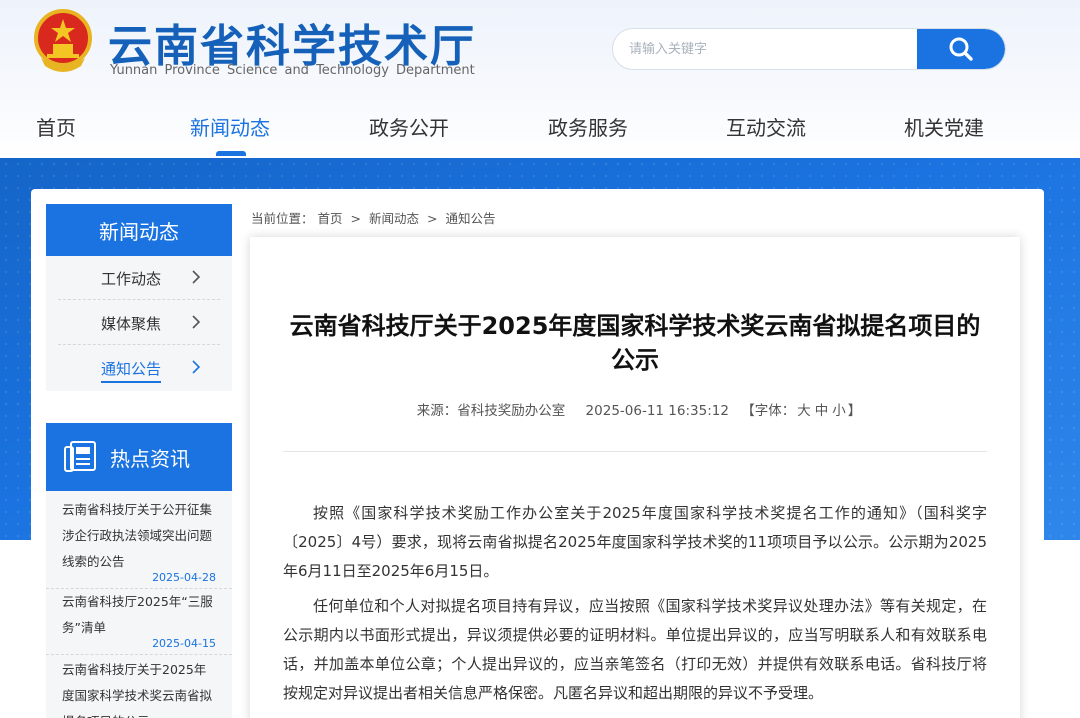 The image size is (1080, 718). Describe the element at coordinates (184, 577) in the screenshot. I see `hot-news-item-date: 2025-04-28` at that location.